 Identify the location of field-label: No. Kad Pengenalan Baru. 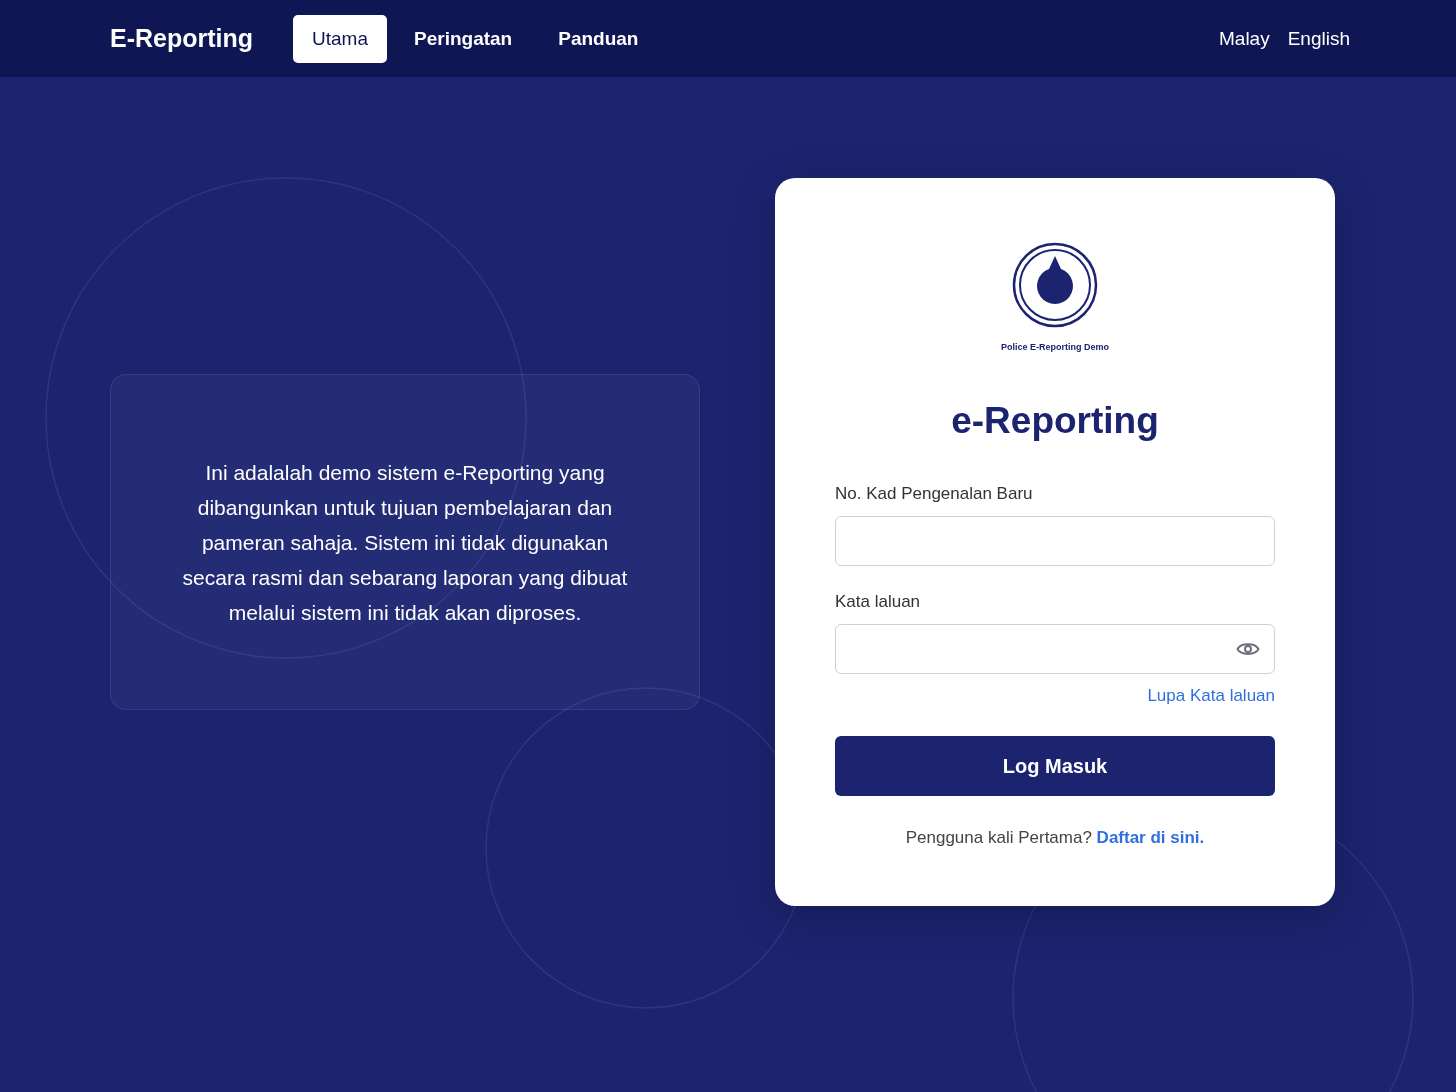
(934, 494).